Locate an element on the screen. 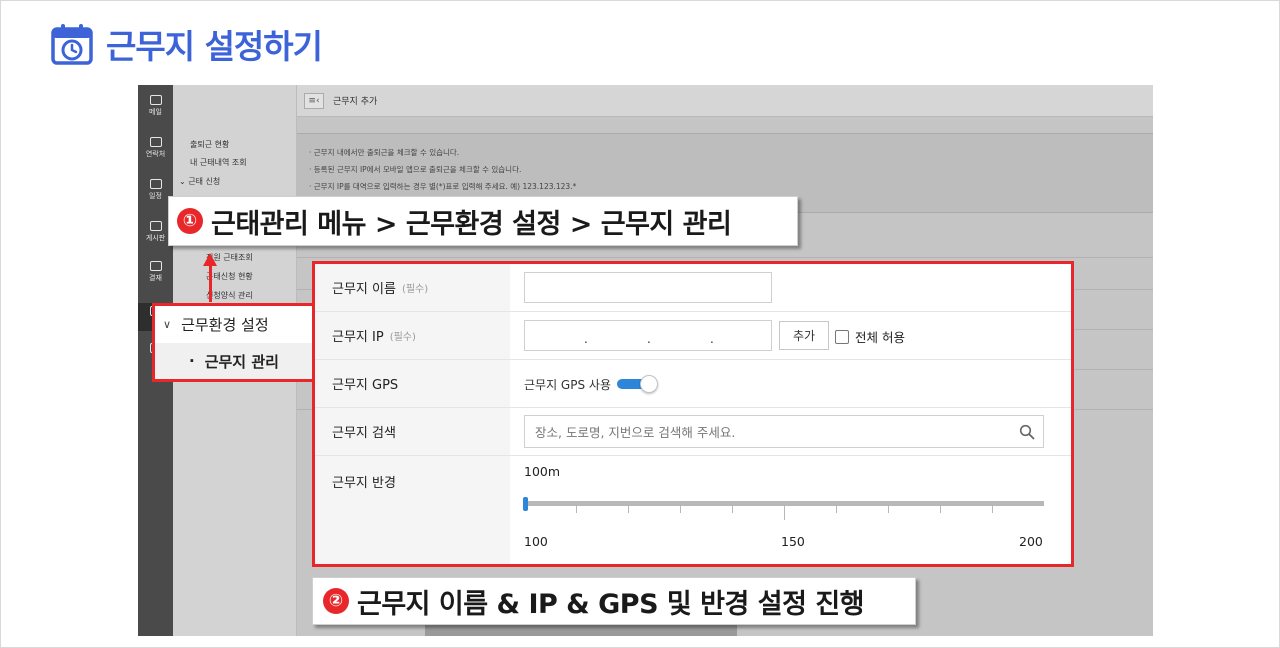 This screenshot has width=1280, height=648. workplace-ip-input: . . . is located at coordinates (648, 335).